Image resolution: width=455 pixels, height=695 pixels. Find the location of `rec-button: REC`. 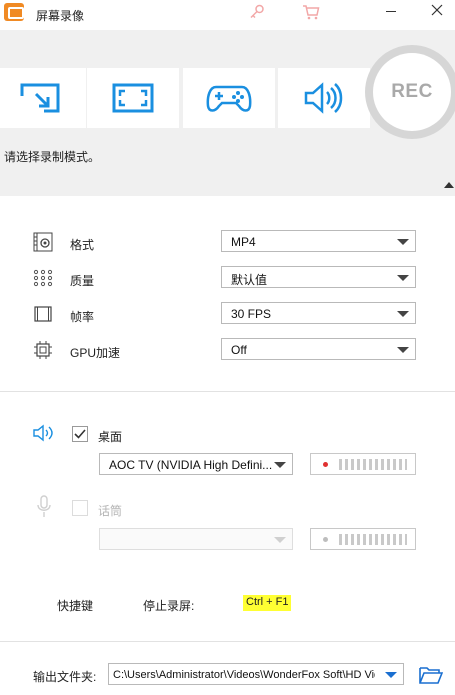

rec-button: REC is located at coordinates (410, 92).